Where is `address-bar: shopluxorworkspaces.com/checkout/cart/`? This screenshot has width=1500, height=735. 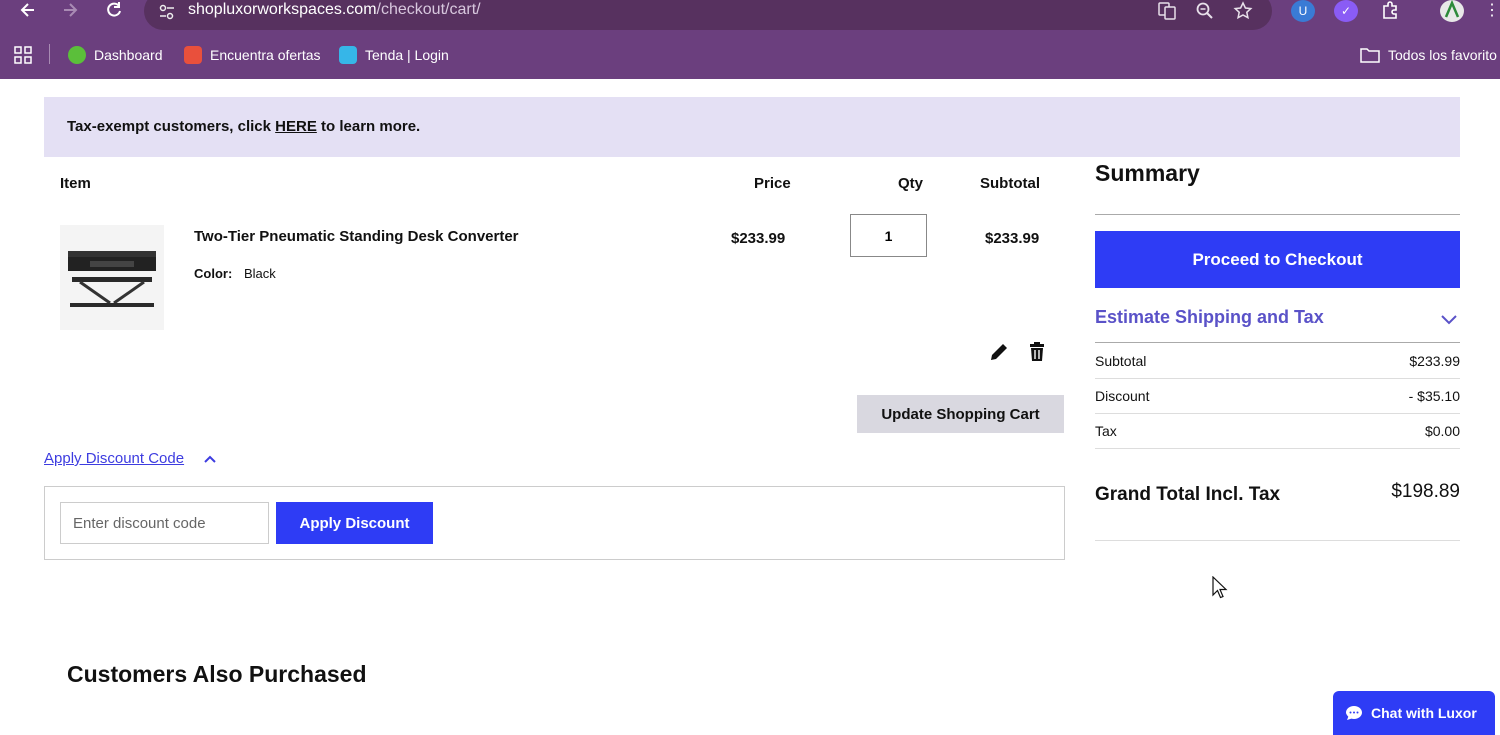
address-bar: shopluxorworkspaces.com/checkout/cart/ is located at coordinates (708, 15).